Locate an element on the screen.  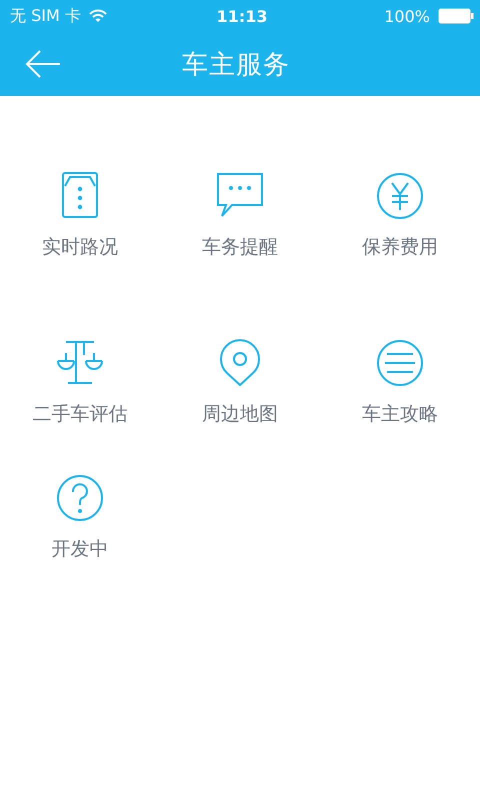
carrier-text: 无 SIM 卡 is located at coordinates (45, 16).